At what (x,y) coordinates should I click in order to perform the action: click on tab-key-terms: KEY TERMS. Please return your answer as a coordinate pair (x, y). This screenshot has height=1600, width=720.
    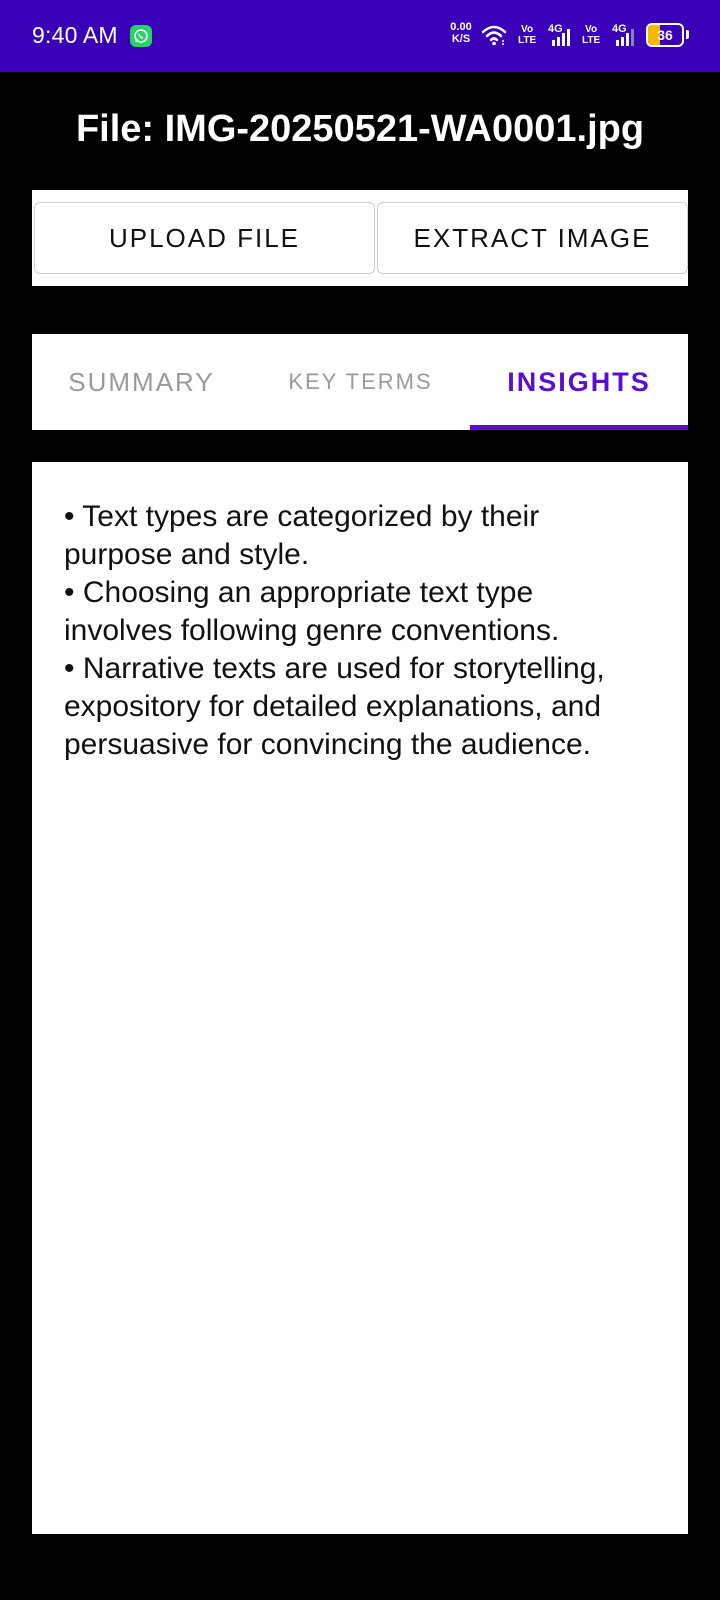
    Looking at the image, I should click on (360, 382).